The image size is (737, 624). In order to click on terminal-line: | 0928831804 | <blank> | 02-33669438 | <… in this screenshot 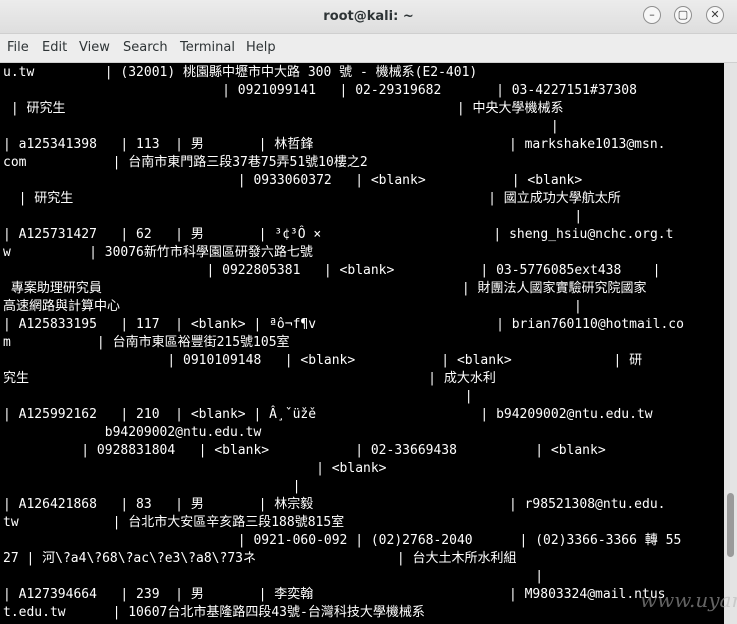, I will do `click(304, 450)`.